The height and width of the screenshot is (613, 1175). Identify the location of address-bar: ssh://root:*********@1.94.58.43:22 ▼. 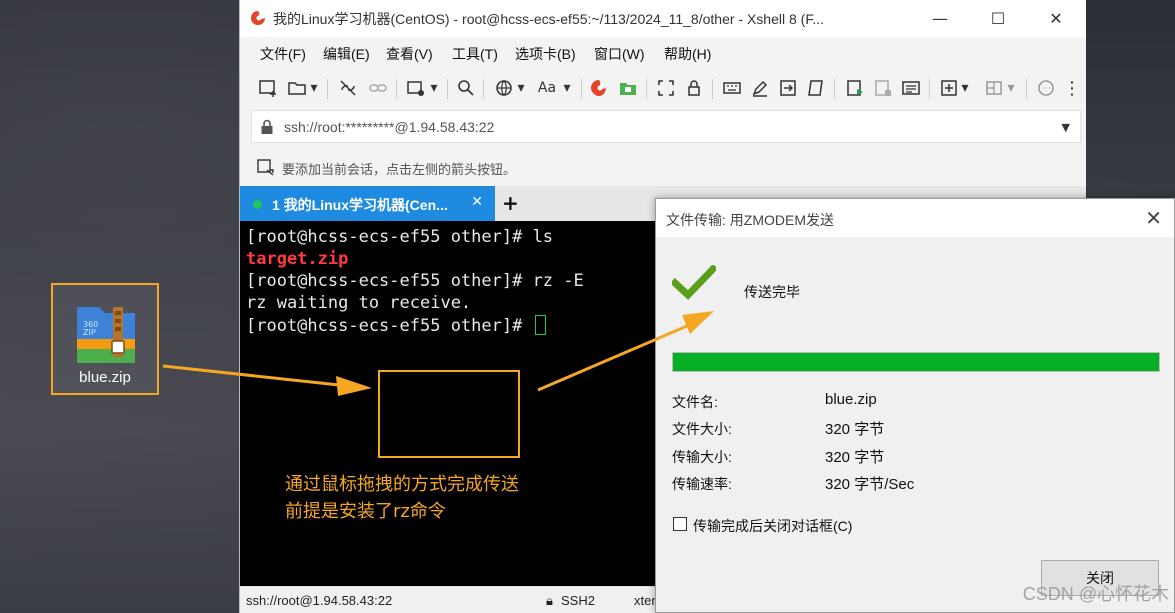
(666, 126).